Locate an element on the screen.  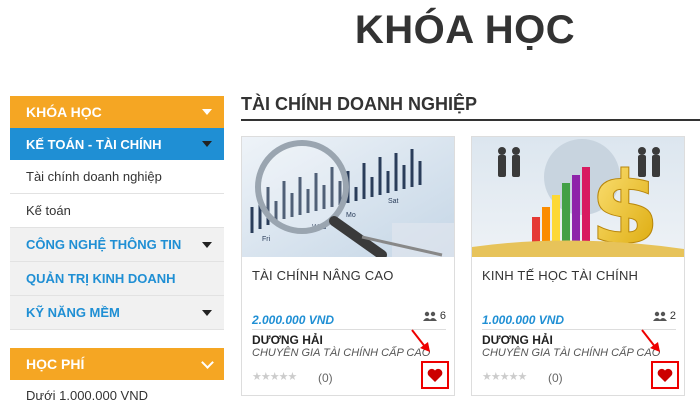
student-count-value: 2 is located at coordinates (672, 316).